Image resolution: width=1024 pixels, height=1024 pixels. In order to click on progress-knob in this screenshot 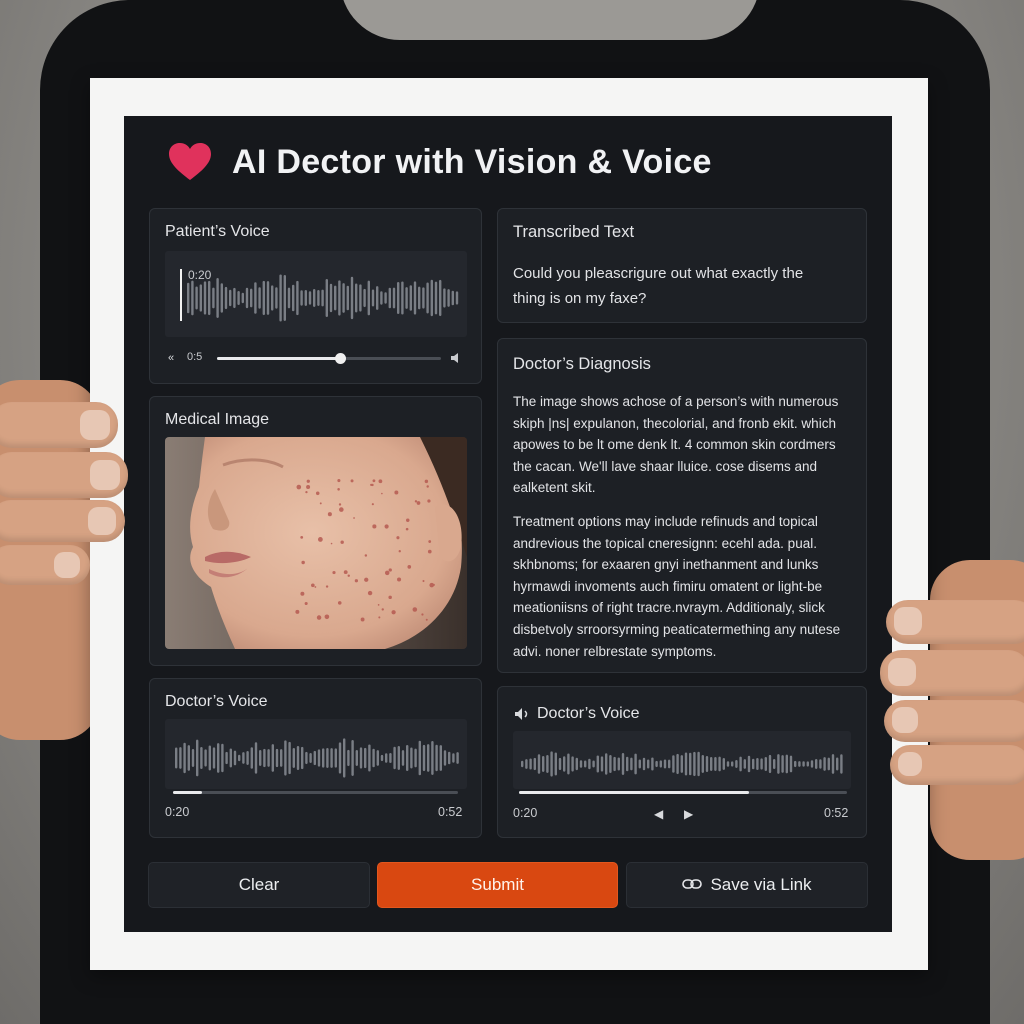, I will do `click(341, 358)`.